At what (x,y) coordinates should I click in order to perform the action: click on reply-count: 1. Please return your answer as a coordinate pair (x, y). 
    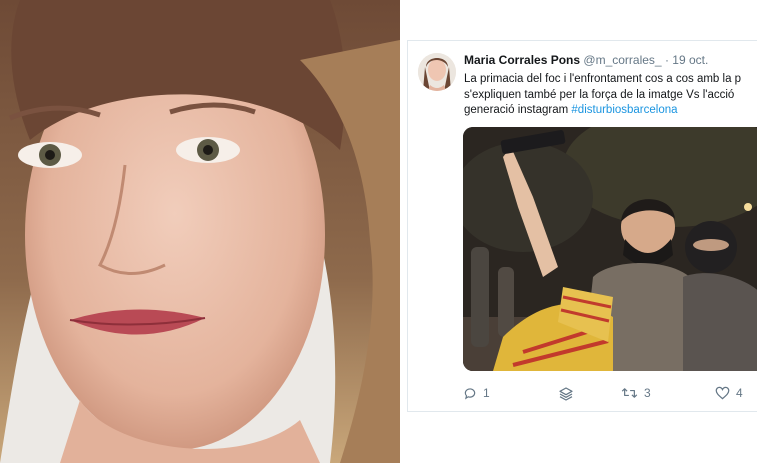
    Looking at the image, I should click on (486, 393).